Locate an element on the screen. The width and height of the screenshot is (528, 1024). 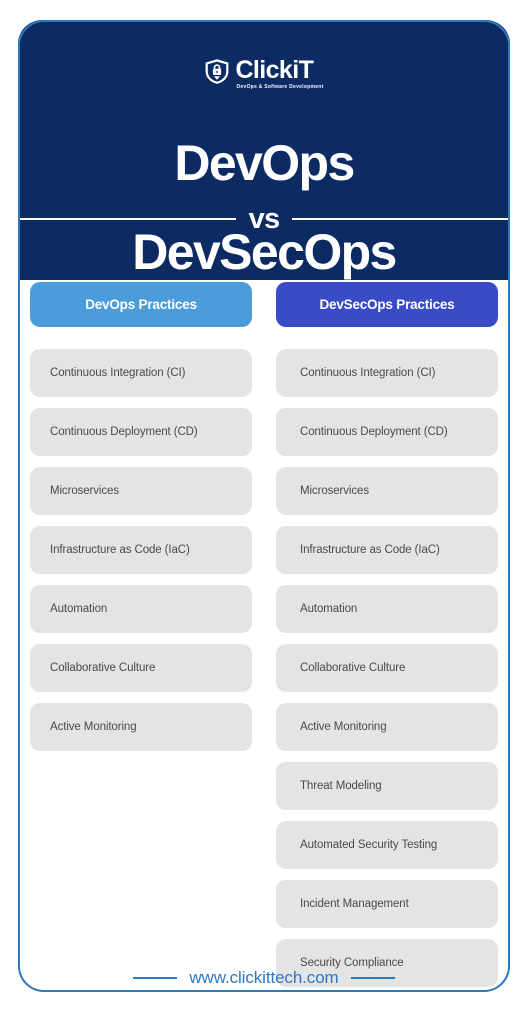
shield-lock-icon is located at coordinates (217, 74).